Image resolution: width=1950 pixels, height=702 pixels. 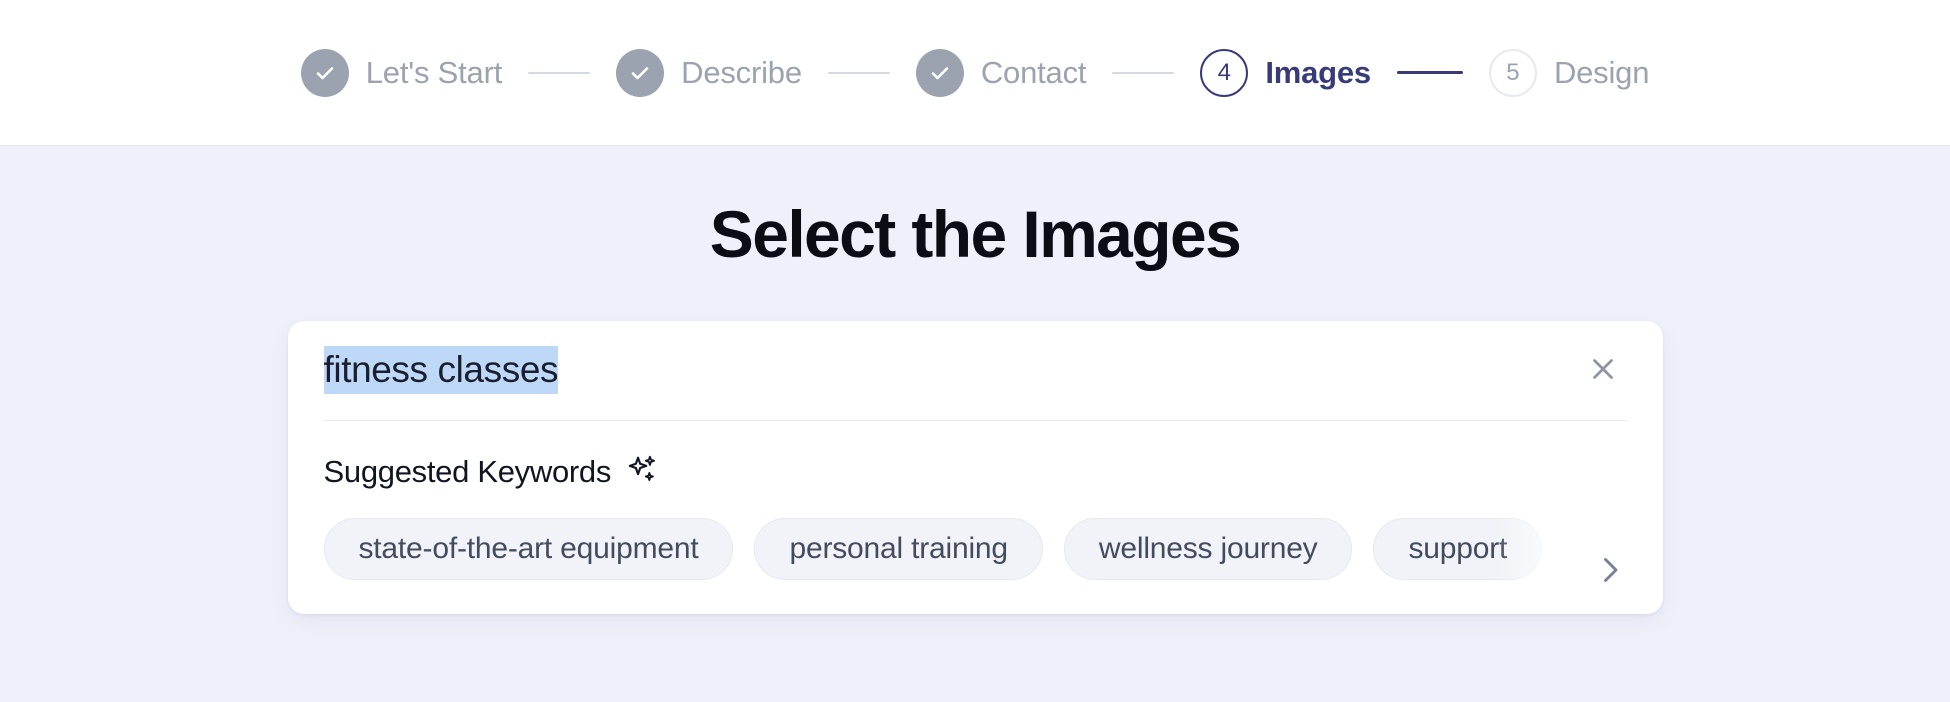 What do you see at coordinates (434, 72) in the screenshot?
I see `step-label-lets-start: Let's Start` at bounding box center [434, 72].